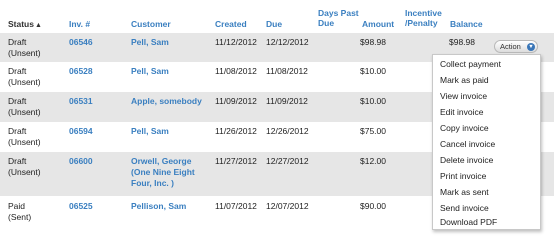 This screenshot has width=554, height=240. I want to click on menu-item-send-invoice: Send invoice, so click(464, 208).